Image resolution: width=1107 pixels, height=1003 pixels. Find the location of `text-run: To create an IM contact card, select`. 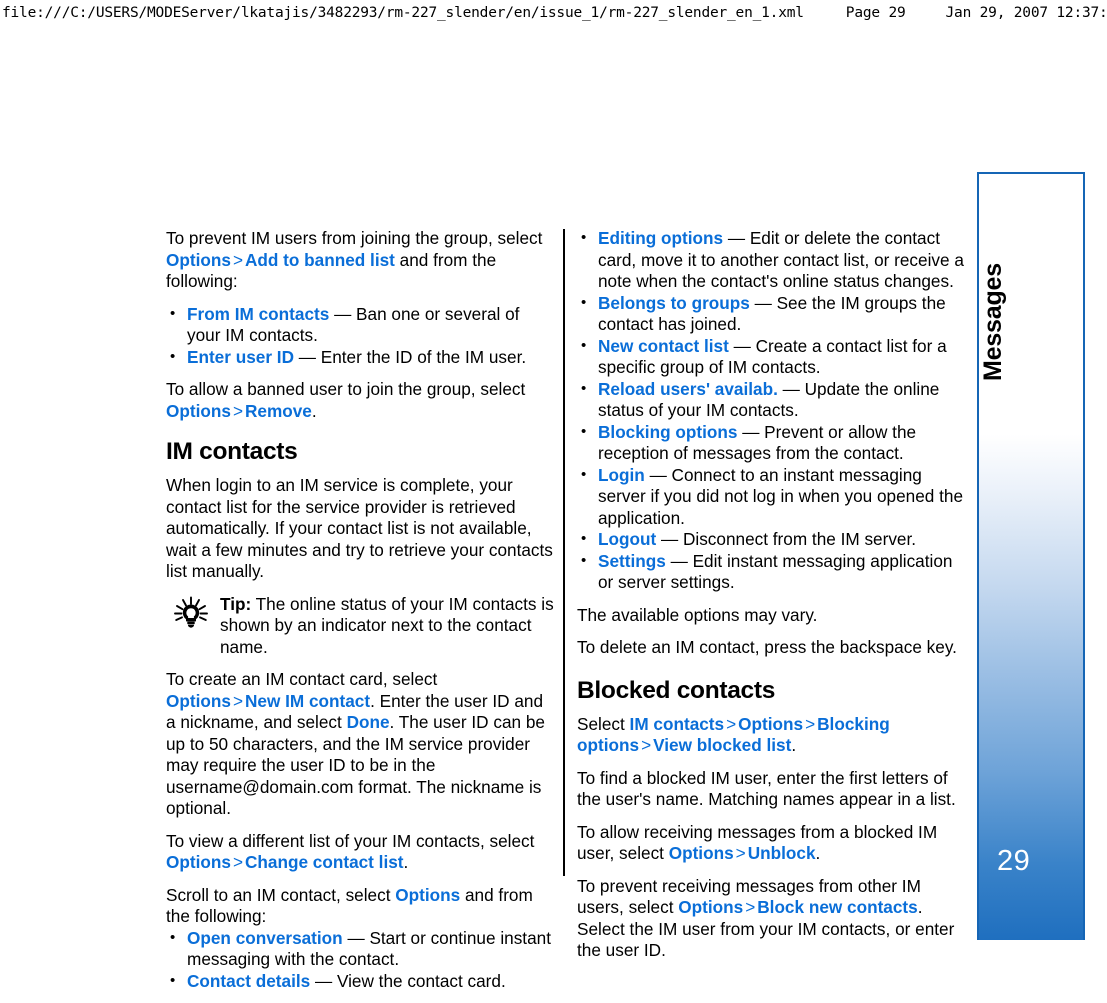

text-run: To create an IM contact card, select is located at coordinates (302, 679).